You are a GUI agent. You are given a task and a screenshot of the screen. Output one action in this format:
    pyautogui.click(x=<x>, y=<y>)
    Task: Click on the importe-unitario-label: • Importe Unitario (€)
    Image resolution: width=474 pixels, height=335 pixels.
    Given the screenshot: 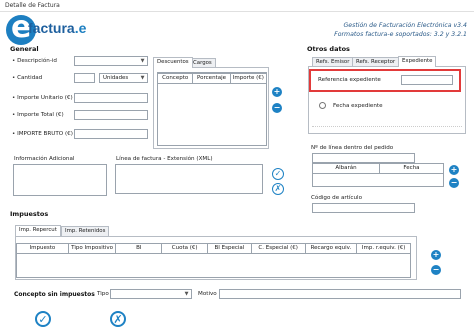 What is the action you would take?
    pyautogui.click(x=42, y=98)
    